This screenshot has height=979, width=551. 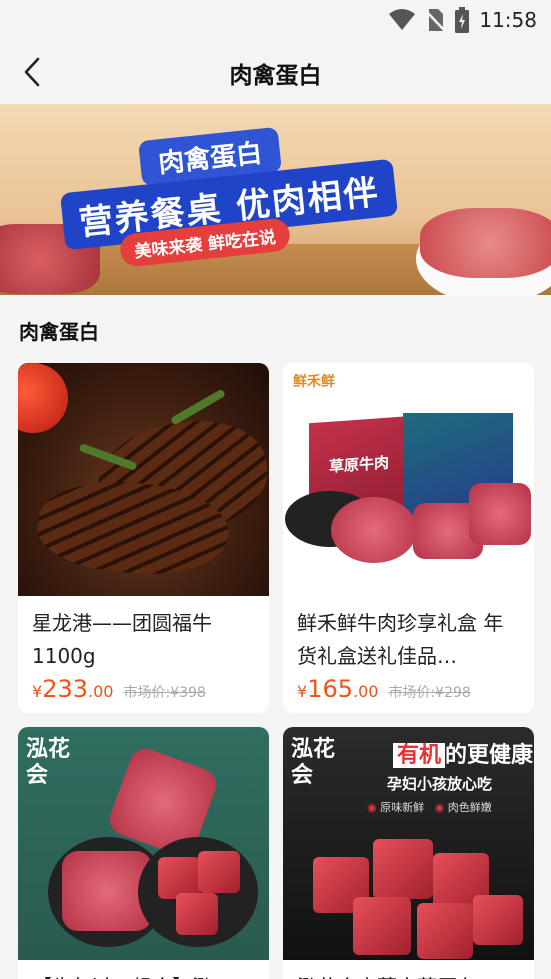 What do you see at coordinates (59, 332) in the screenshot?
I see `section-title: 肉禽蛋白` at bounding box center [59, 332].